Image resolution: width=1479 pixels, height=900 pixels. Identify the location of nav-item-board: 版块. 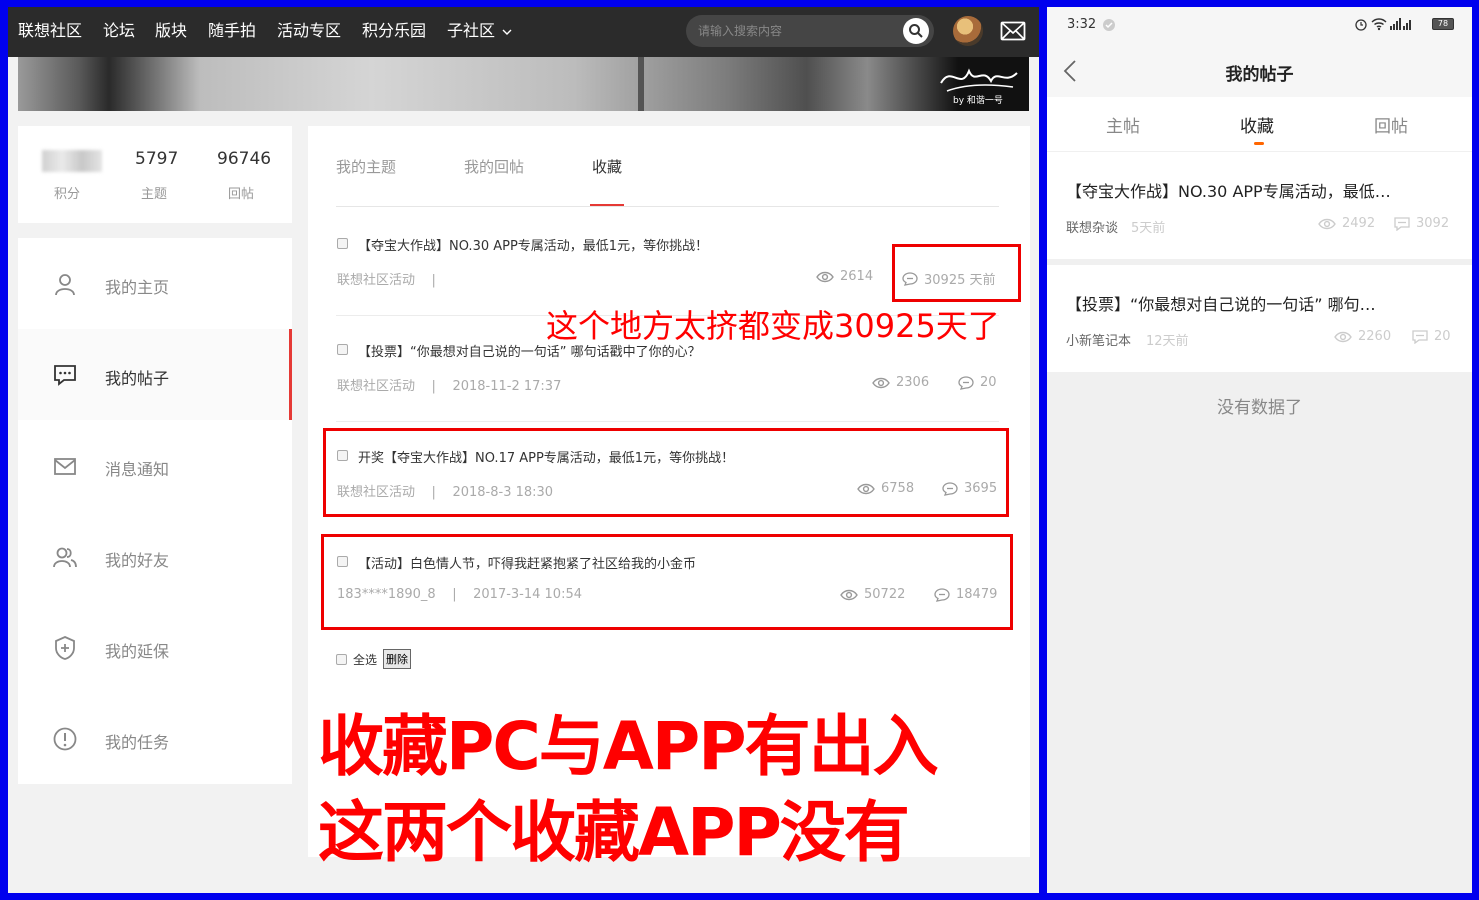
(171, 31).